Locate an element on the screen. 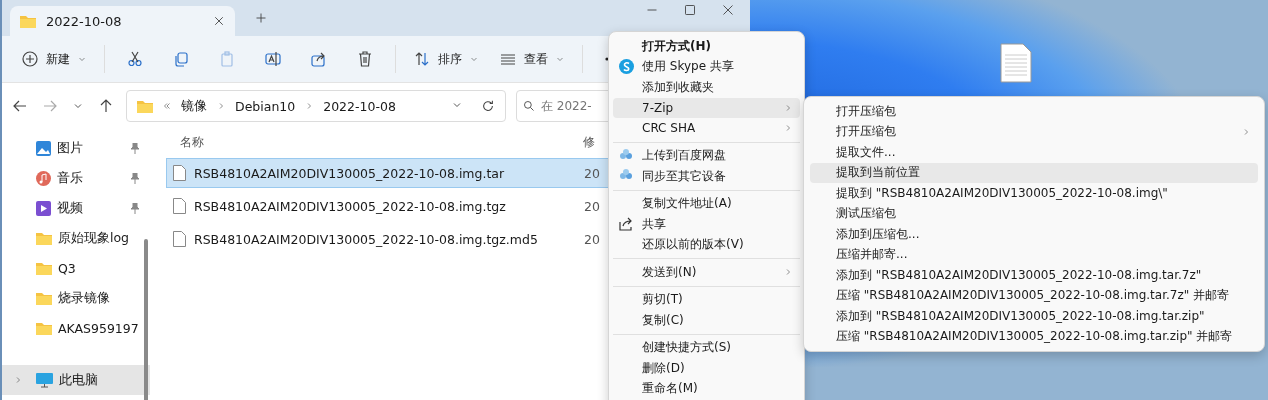  menu-item: 提取到 "RSB4810A2AIM20DIV130005_2022-10-08.img\" is located at coordinates (1034, 193).